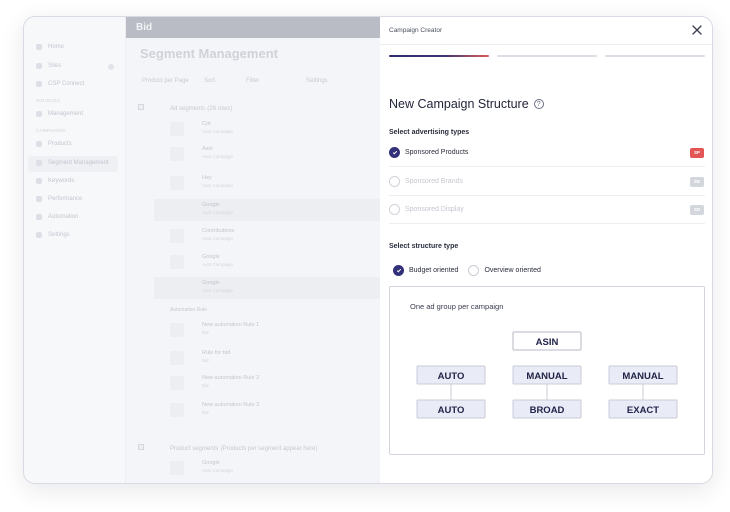 The image size is (730, 512). I want to click on bg-sub-row: New automation Rule 1 Bid, so click(269, 330).